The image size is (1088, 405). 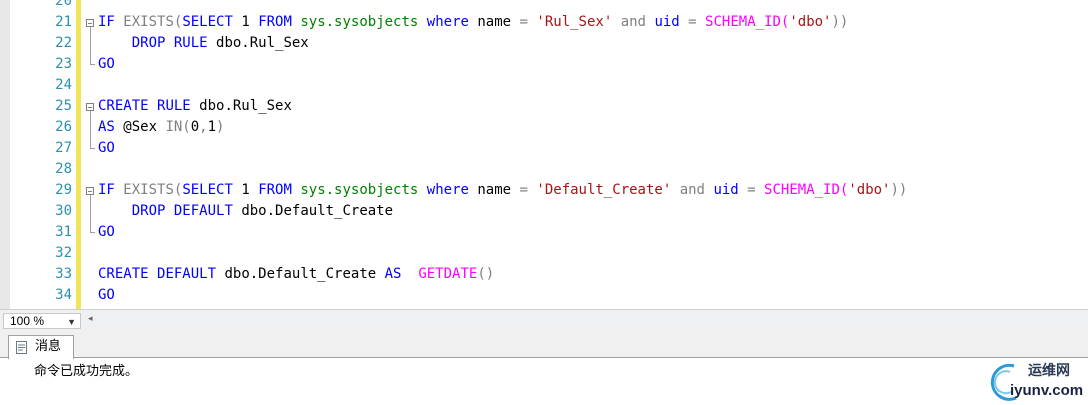 I want to click on code-token: ), so click(x=220, y=127).